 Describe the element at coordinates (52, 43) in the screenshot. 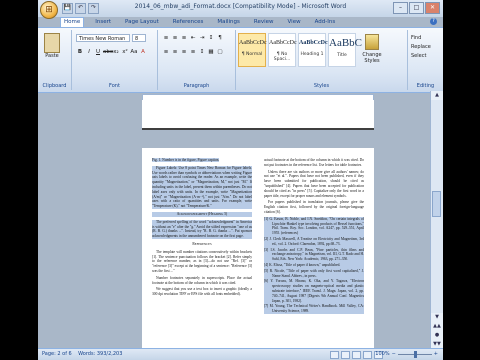

I see `clipboard-icon` at that location.